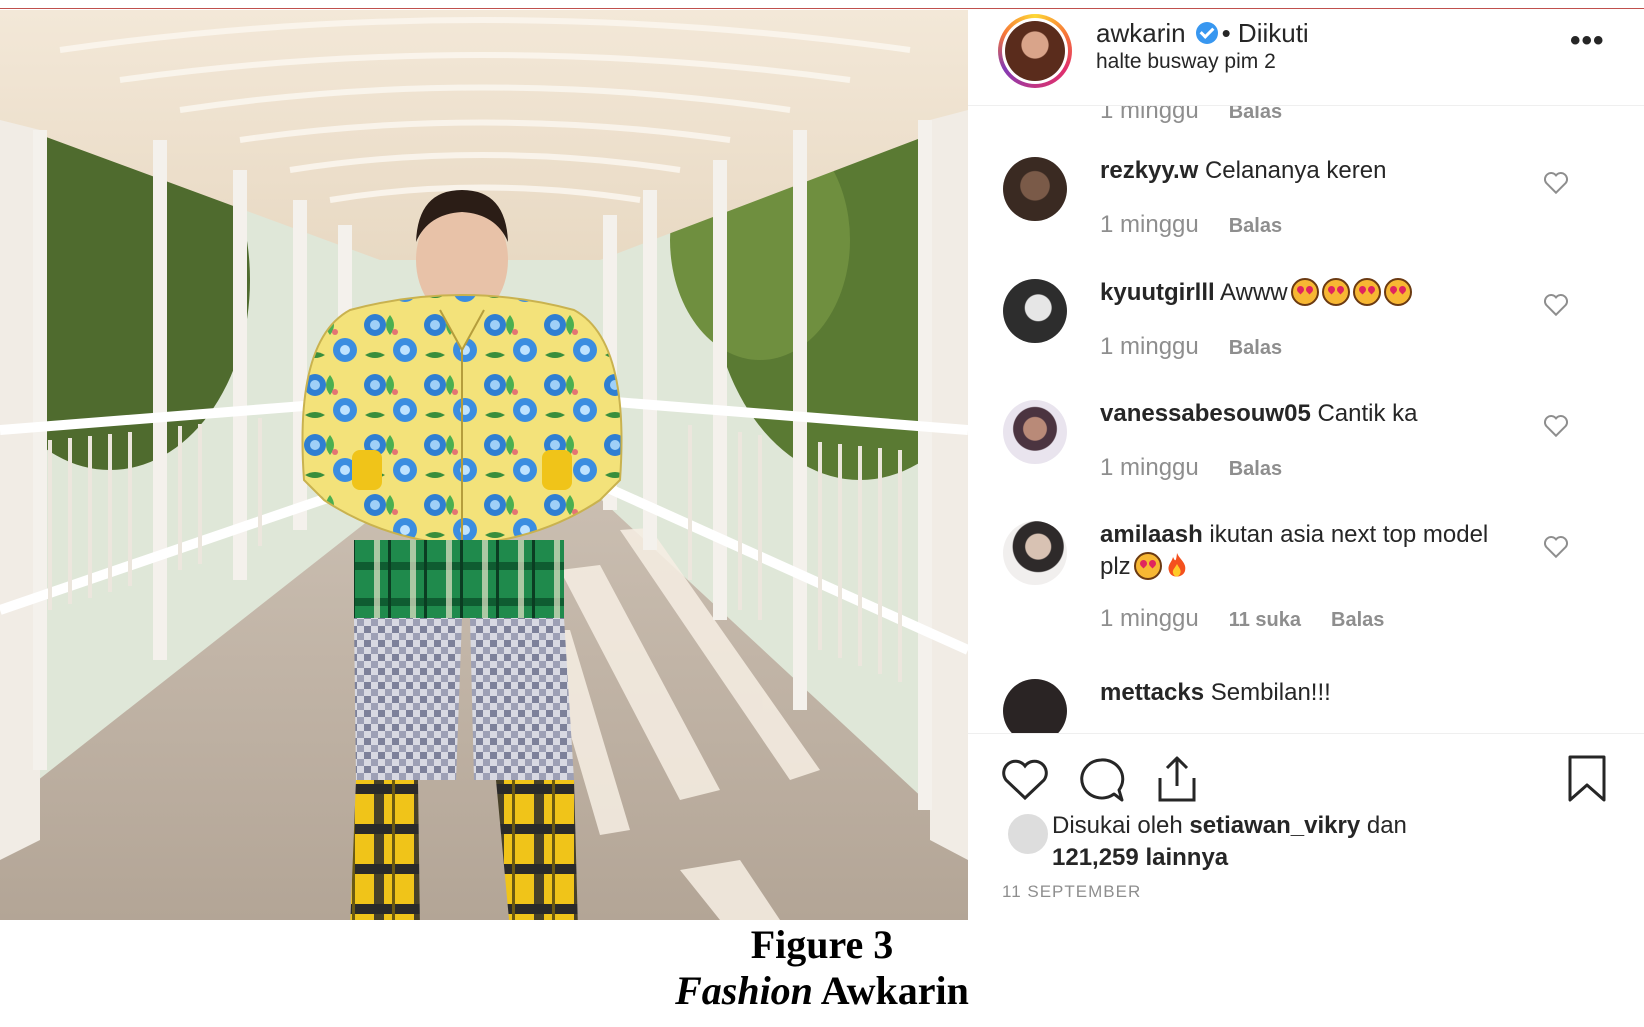 The width and height of the screenshot is (1644, 1027). What do you see at coordinates (1141, 33) in the screenshot?
I see `author-username: awkarin` at bounding box center [1141, 33].